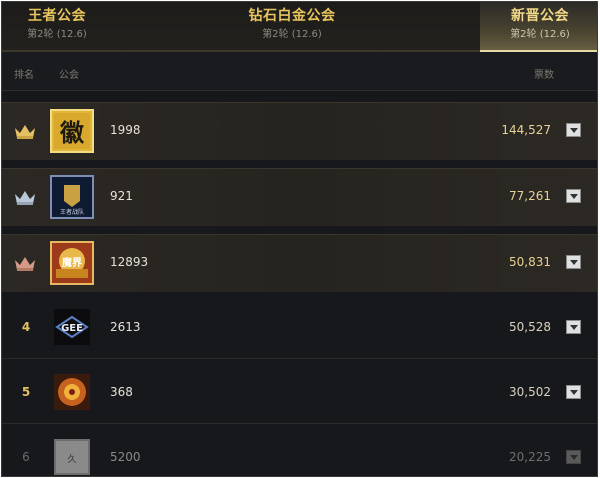  What do you see at coordinates (530, 327) in the screenshot?
I see `vote-count: 50,528` at bounding box center [530, 327].